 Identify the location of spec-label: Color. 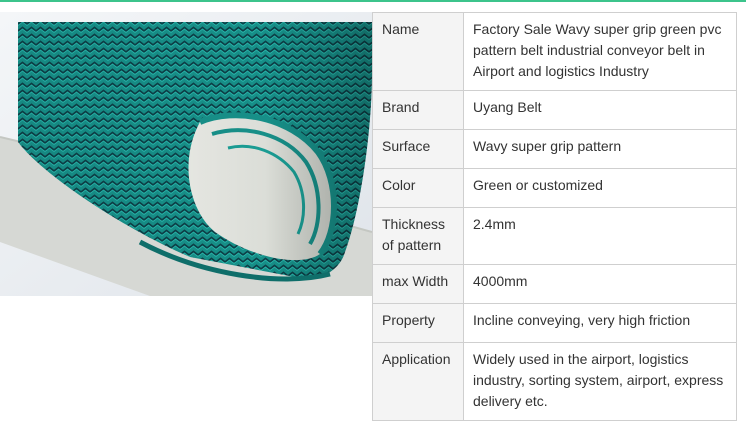
(418, 188).